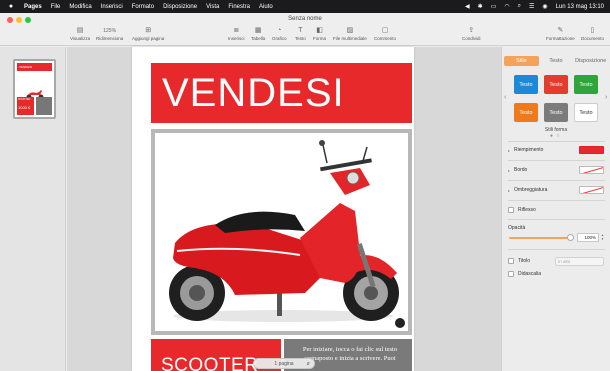 Image resolution: width=610 pixels, height=371 pixels. I want to click on page-count-label: 1 pagina, so click(284, 363).